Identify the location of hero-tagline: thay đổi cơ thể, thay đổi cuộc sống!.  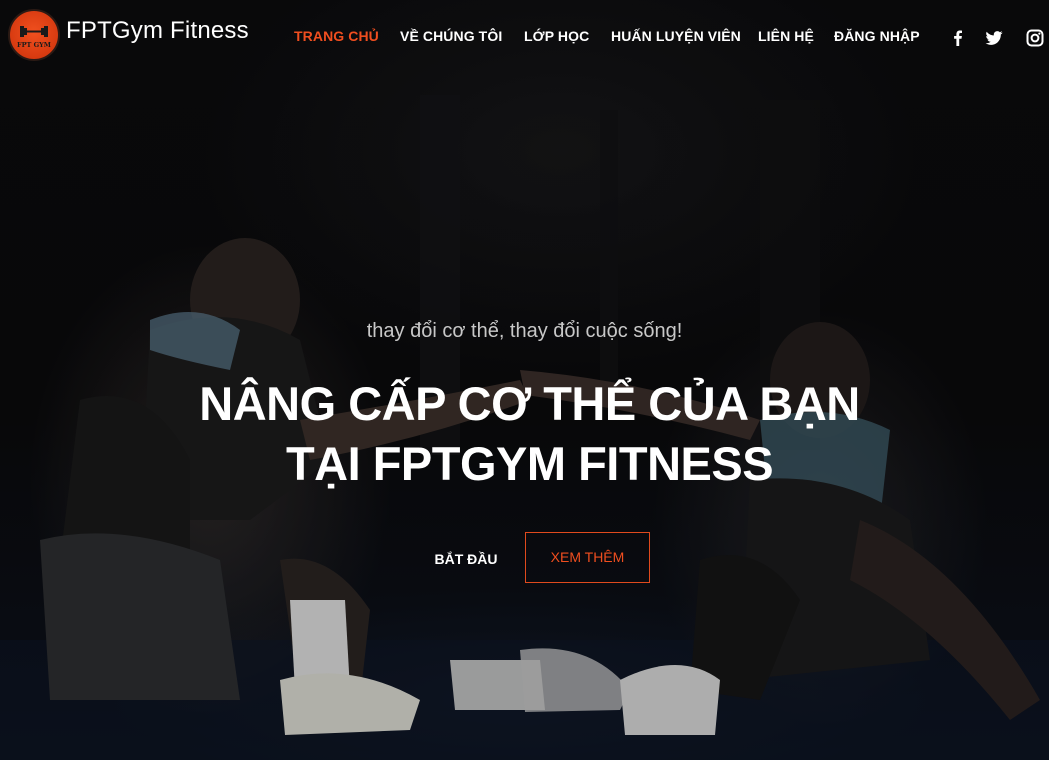
(524, 331).